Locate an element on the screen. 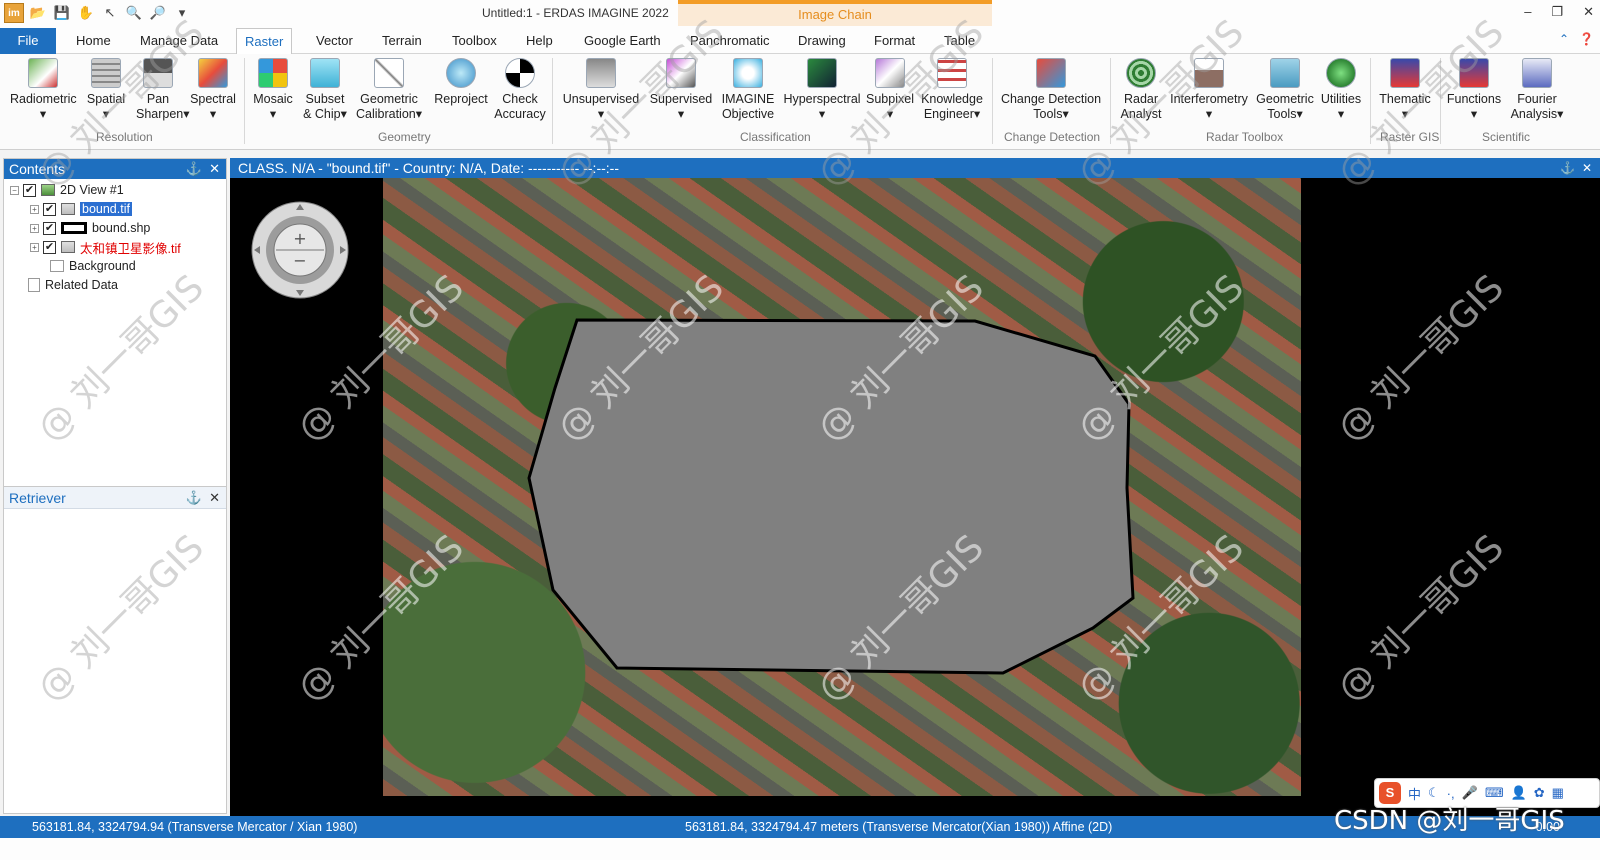  target-icon is located at coordinates (520, 73).